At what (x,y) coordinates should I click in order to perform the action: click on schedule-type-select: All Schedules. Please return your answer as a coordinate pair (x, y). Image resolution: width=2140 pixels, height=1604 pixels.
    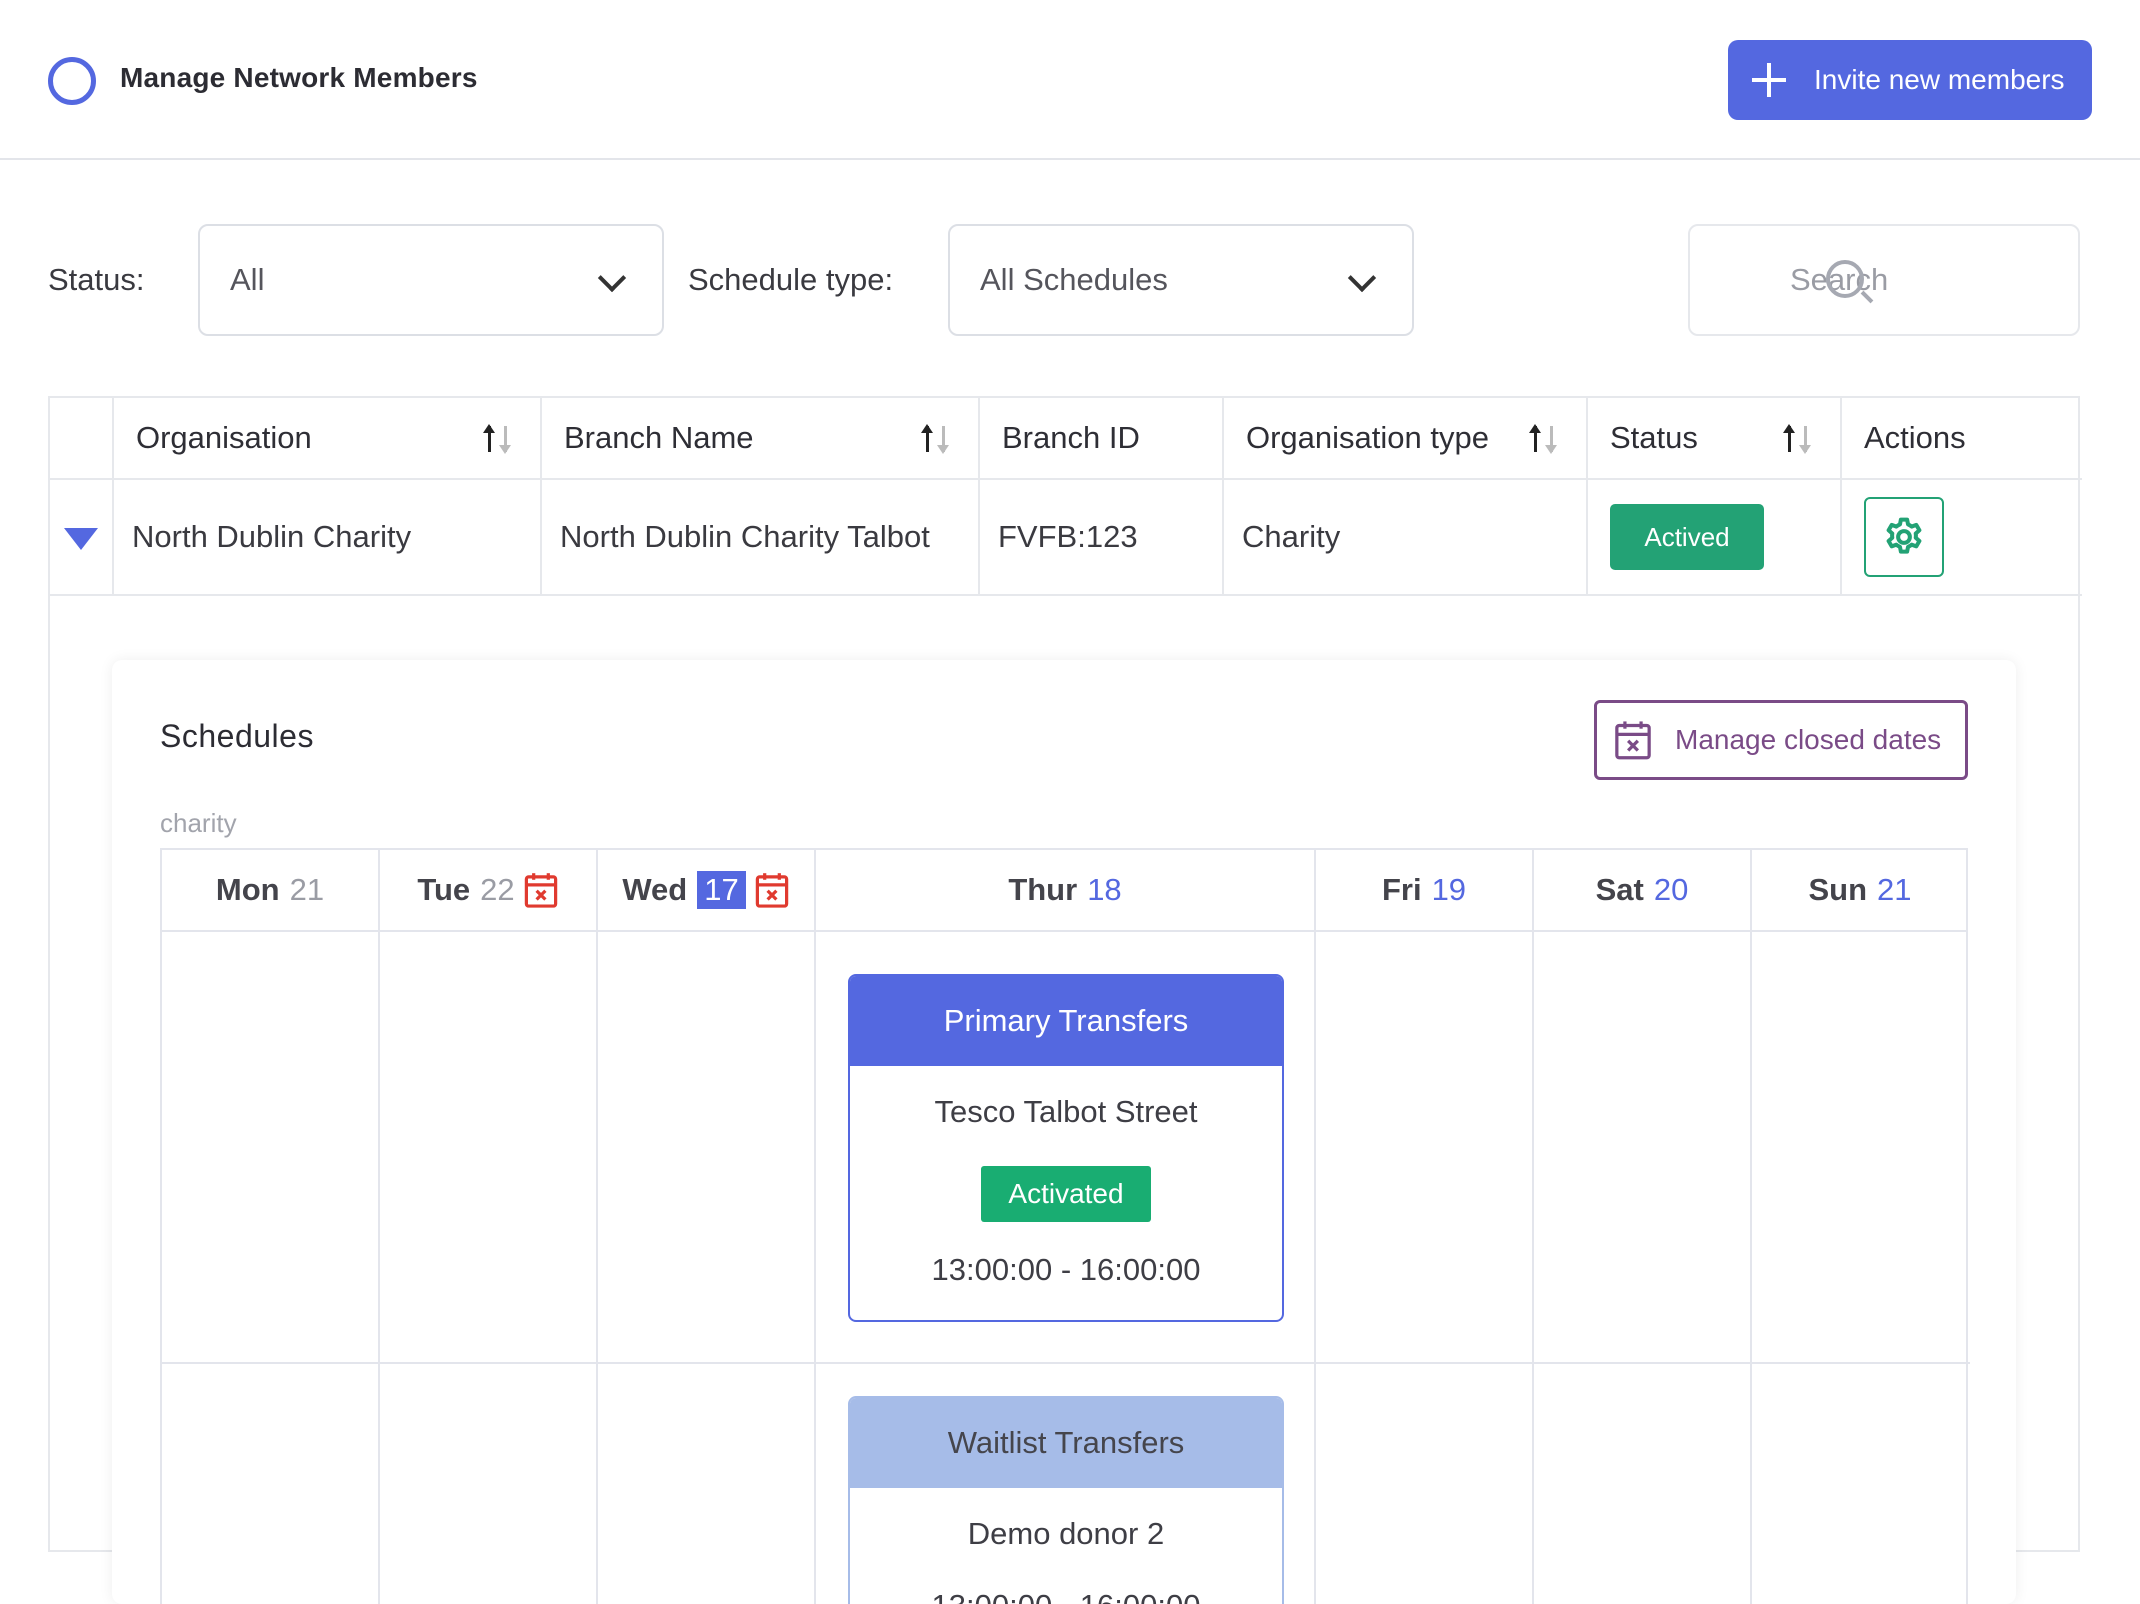
    Looking at the image, I should click on (1181, 280).